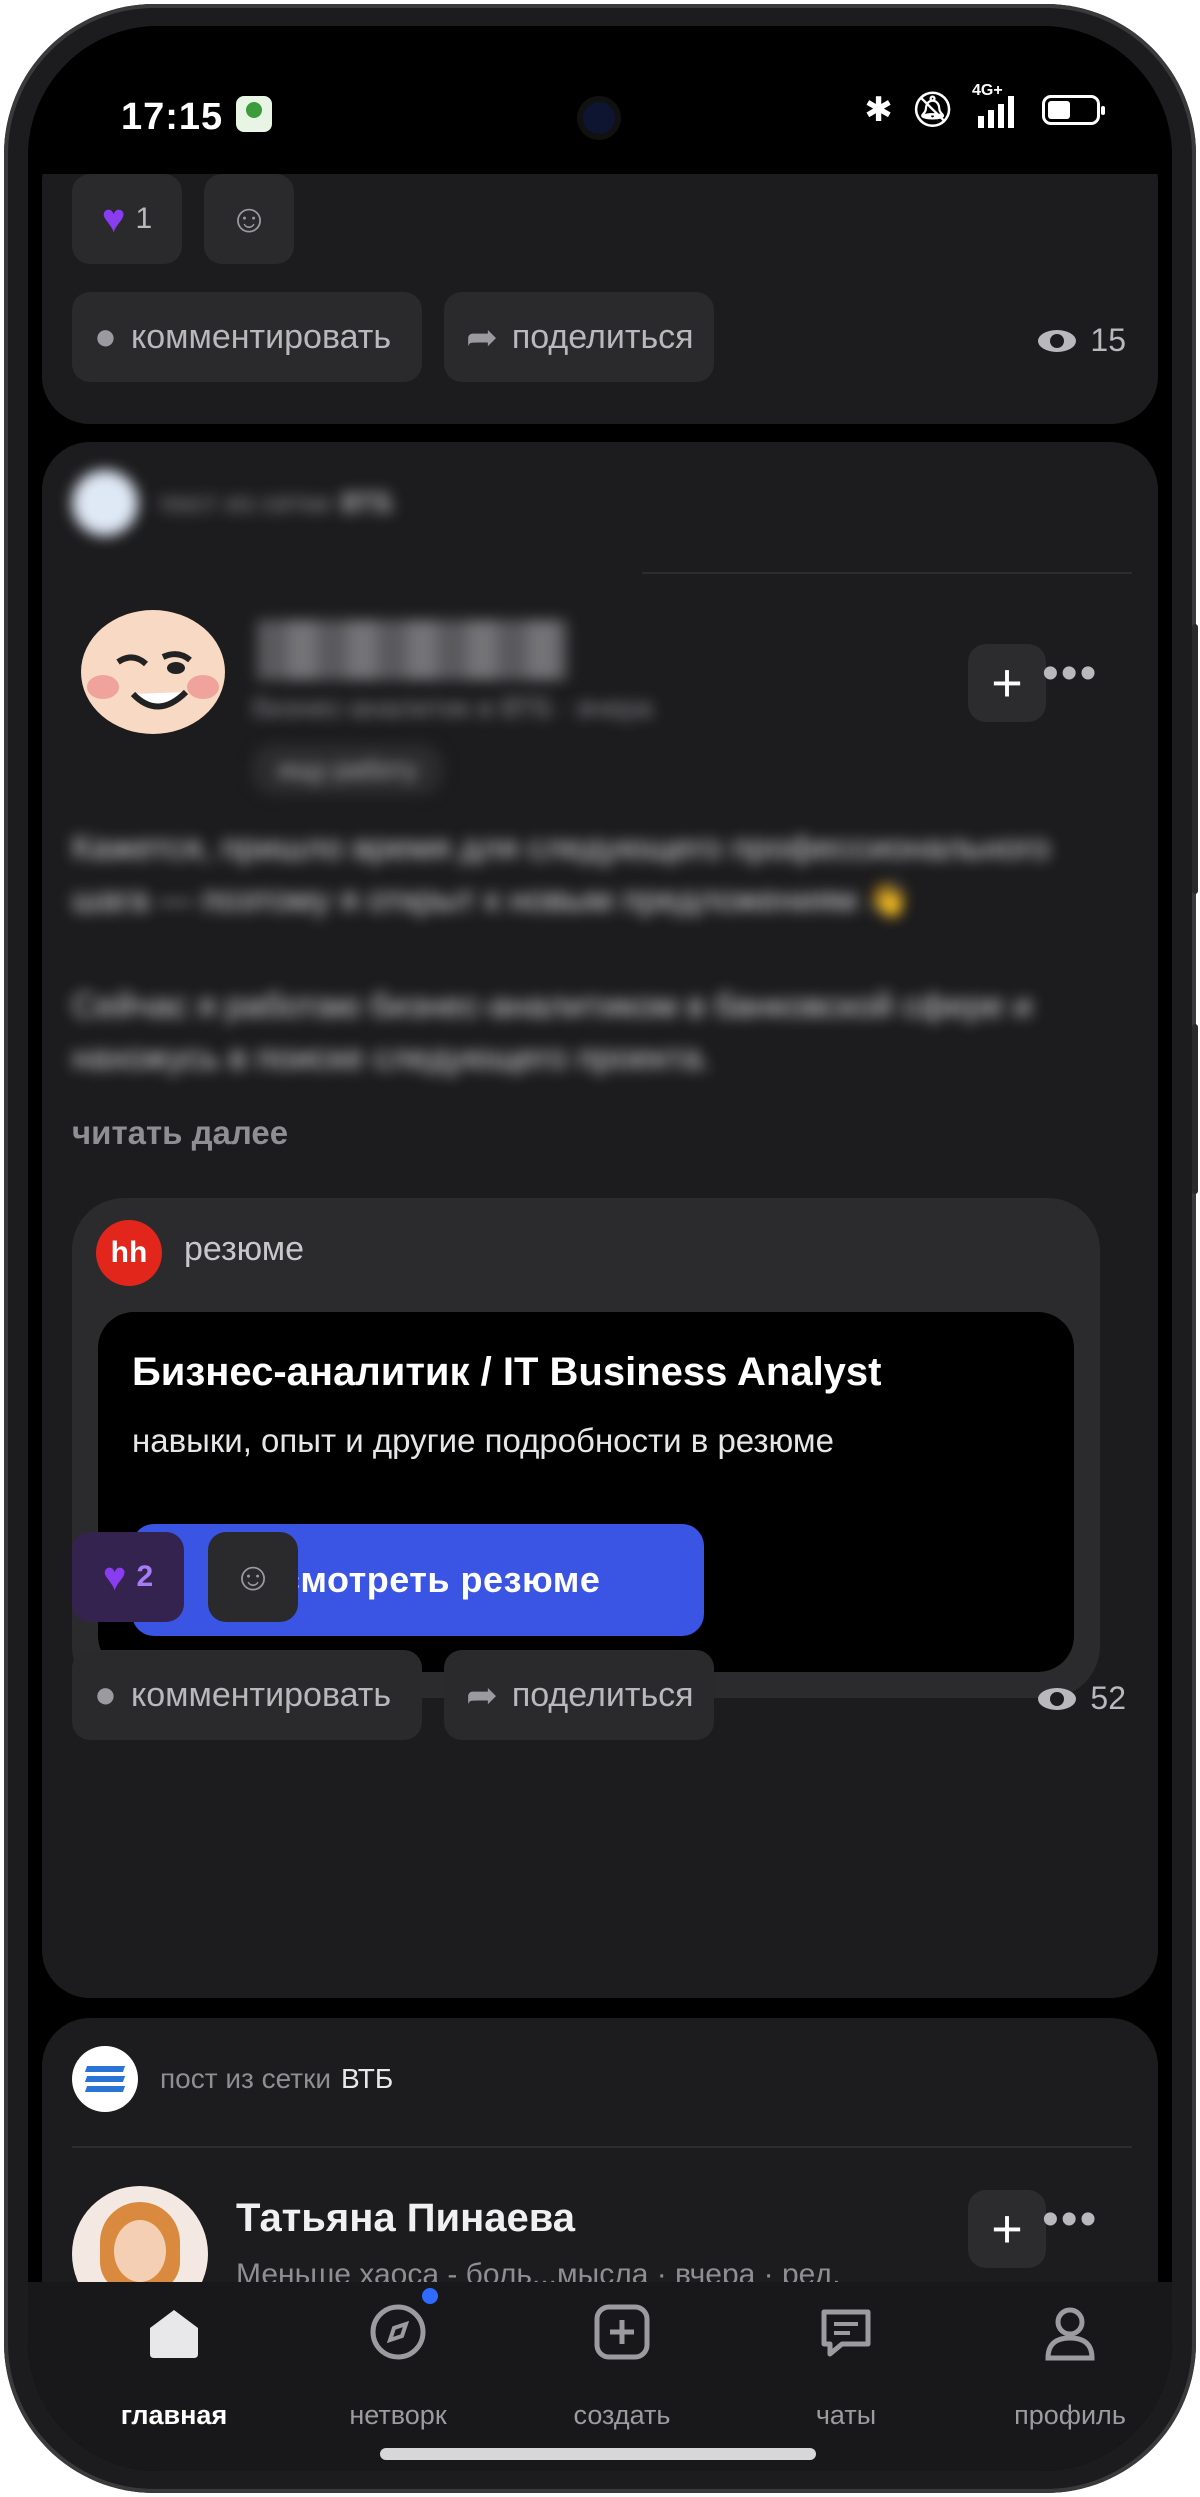 The height and width of the screenshot is (2497, 1200). What do you see at coordinates (412, 650) in the screenshot?
I see `author-name-pixelated` at bounding box center [412, 650].